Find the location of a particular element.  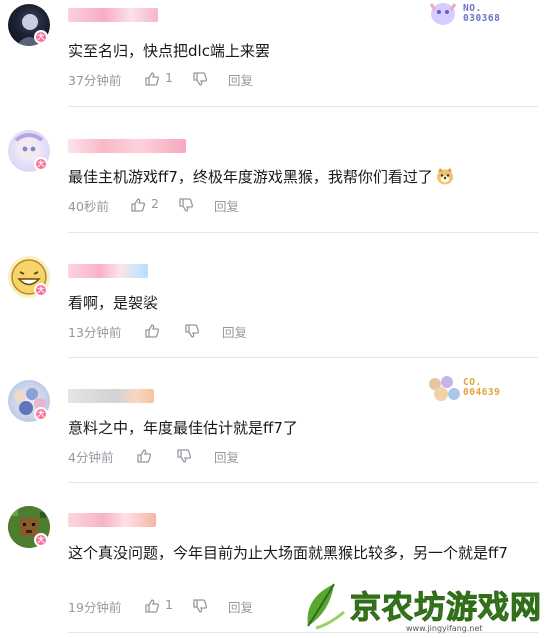

comment-meta: 37分钟前 1 回复 is located at coordinates (218, 79).